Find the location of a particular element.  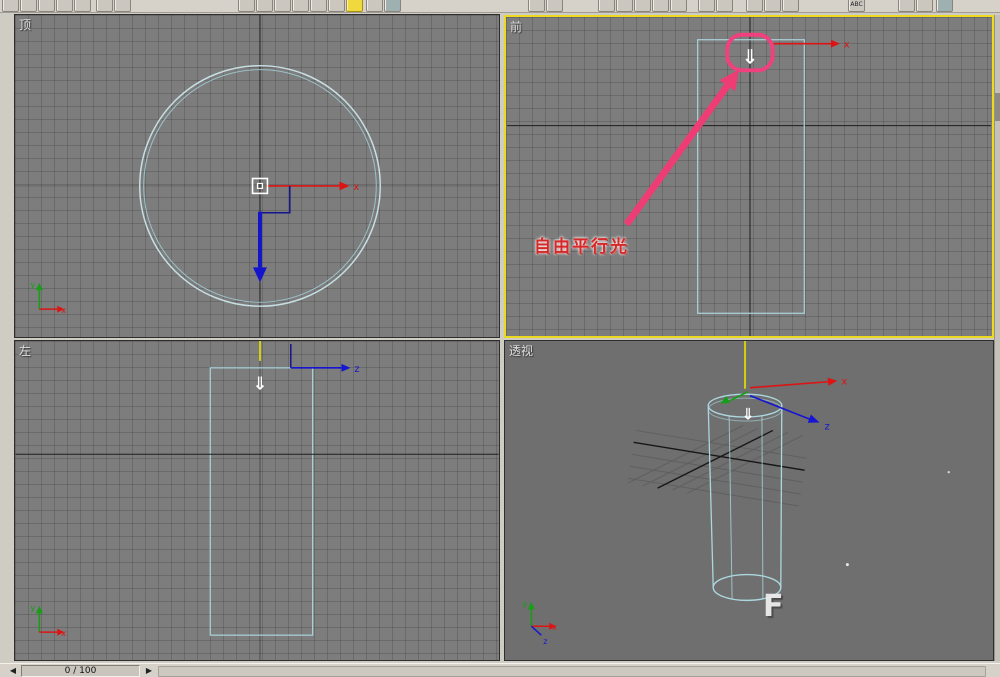

grid-line is located at coordinates (713, 492).